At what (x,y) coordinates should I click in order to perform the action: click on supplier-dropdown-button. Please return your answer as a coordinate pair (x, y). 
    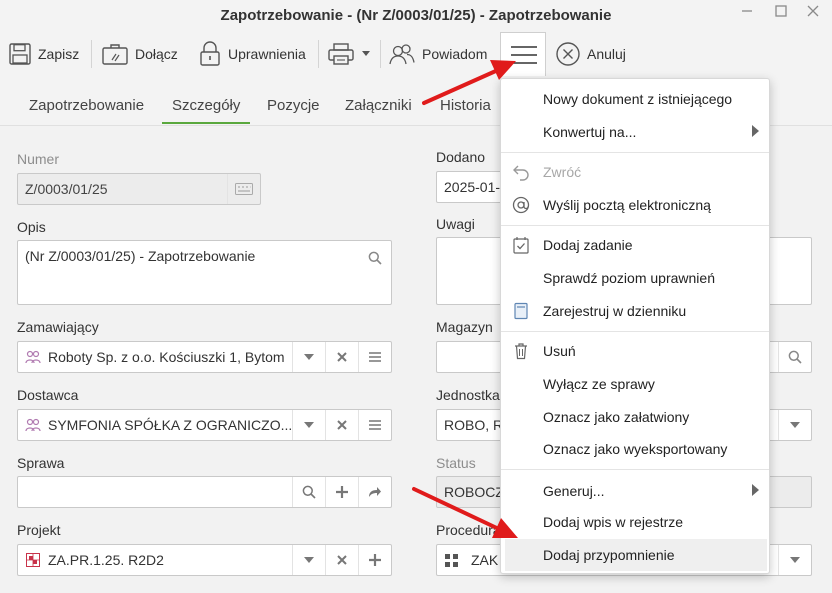
    Looking at the image, I should click on (308, 425).